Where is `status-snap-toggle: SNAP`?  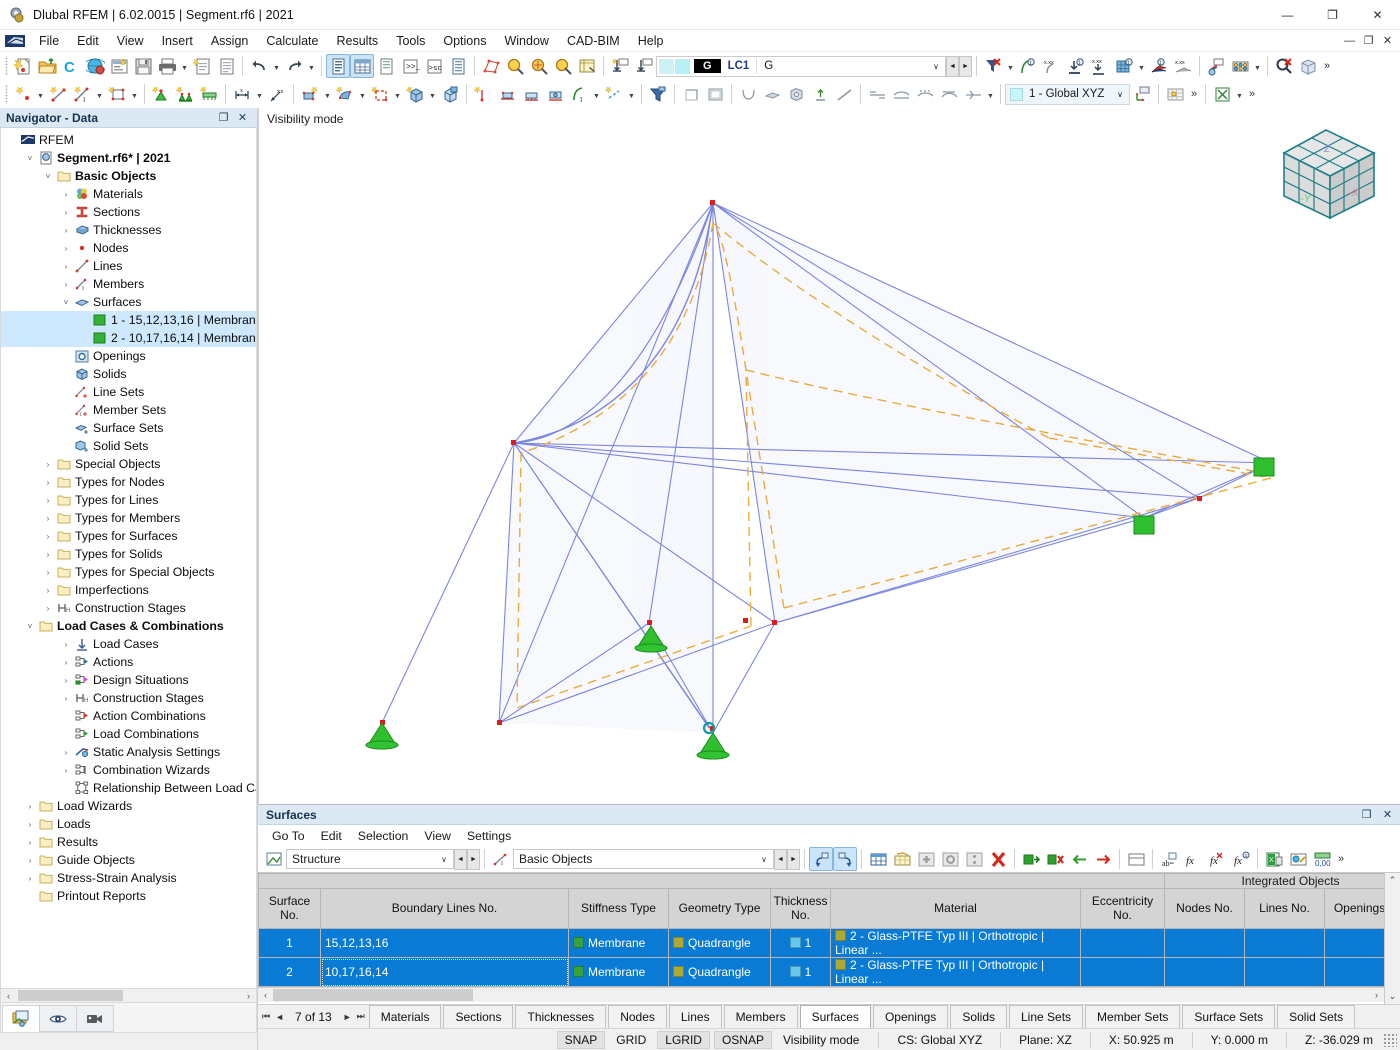
status-snap-toggle: SNAP is located at coordinates (581, 1039).